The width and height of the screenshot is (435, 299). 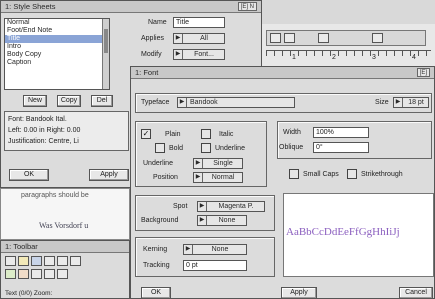 What do you see at coordinates (176, 148) in the screenshot?
I see `bold-label: Bold` at bounding box center [176, 148].